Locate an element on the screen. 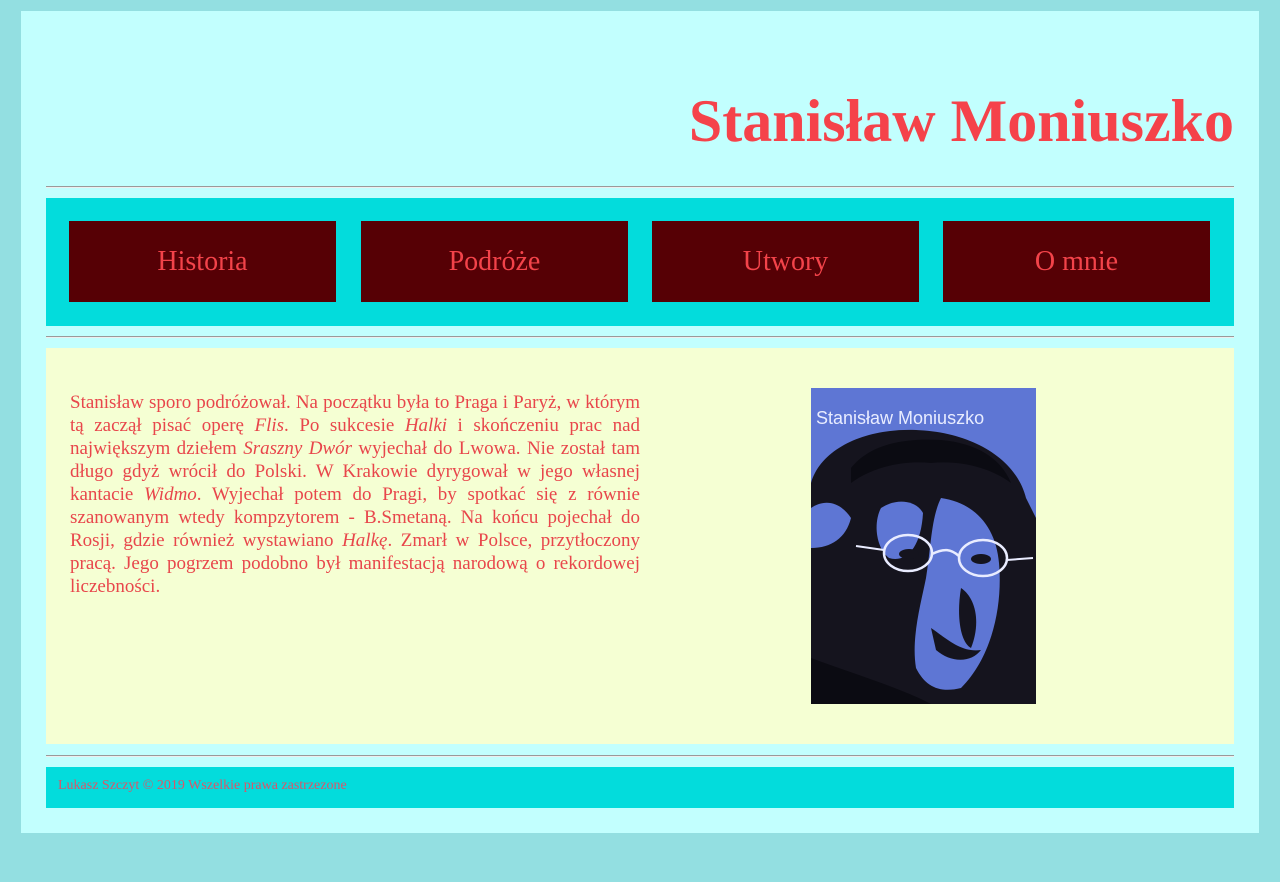  portrait-caption: Stanisław Moniuszko is located at coordinates (900, 418).